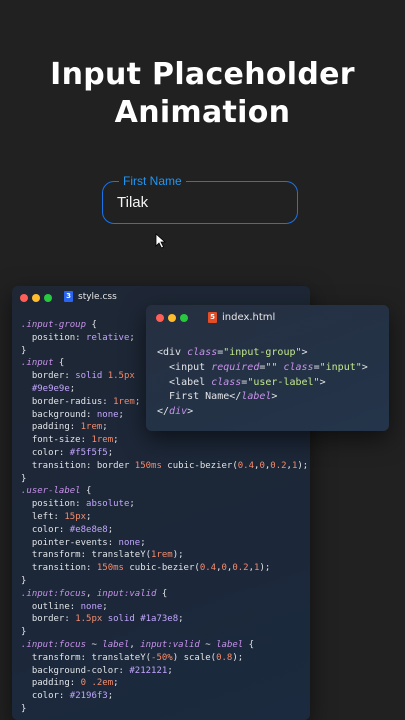 The width and height of the screenshot is (405, 720). Describe the element at coordinates (56, 516) in the screenshot. I see `css-code-line: left: 15px;` at that location.